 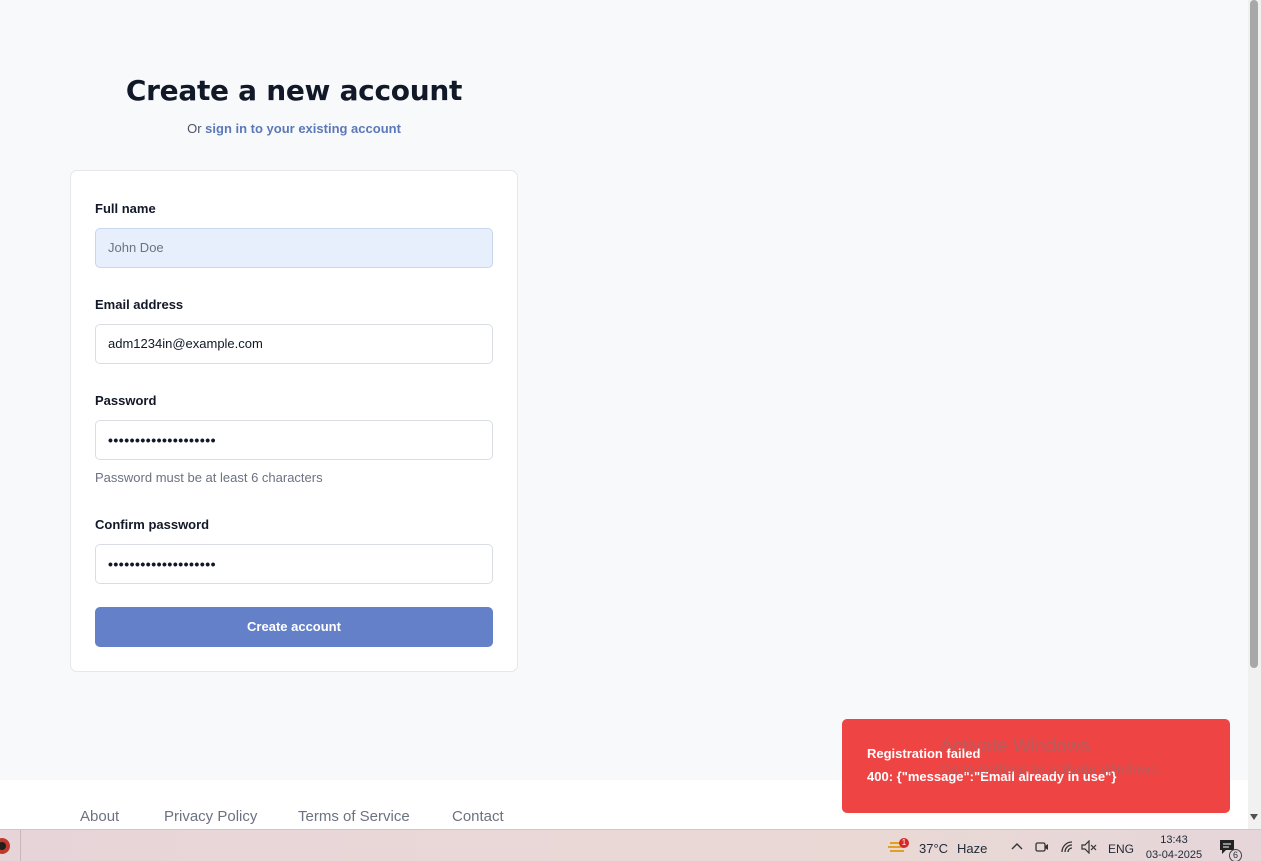 What do you see at coordinates (125, 208) in the screenshot?
I see `full-name-label: Full name` at bounding box center [125, 208].